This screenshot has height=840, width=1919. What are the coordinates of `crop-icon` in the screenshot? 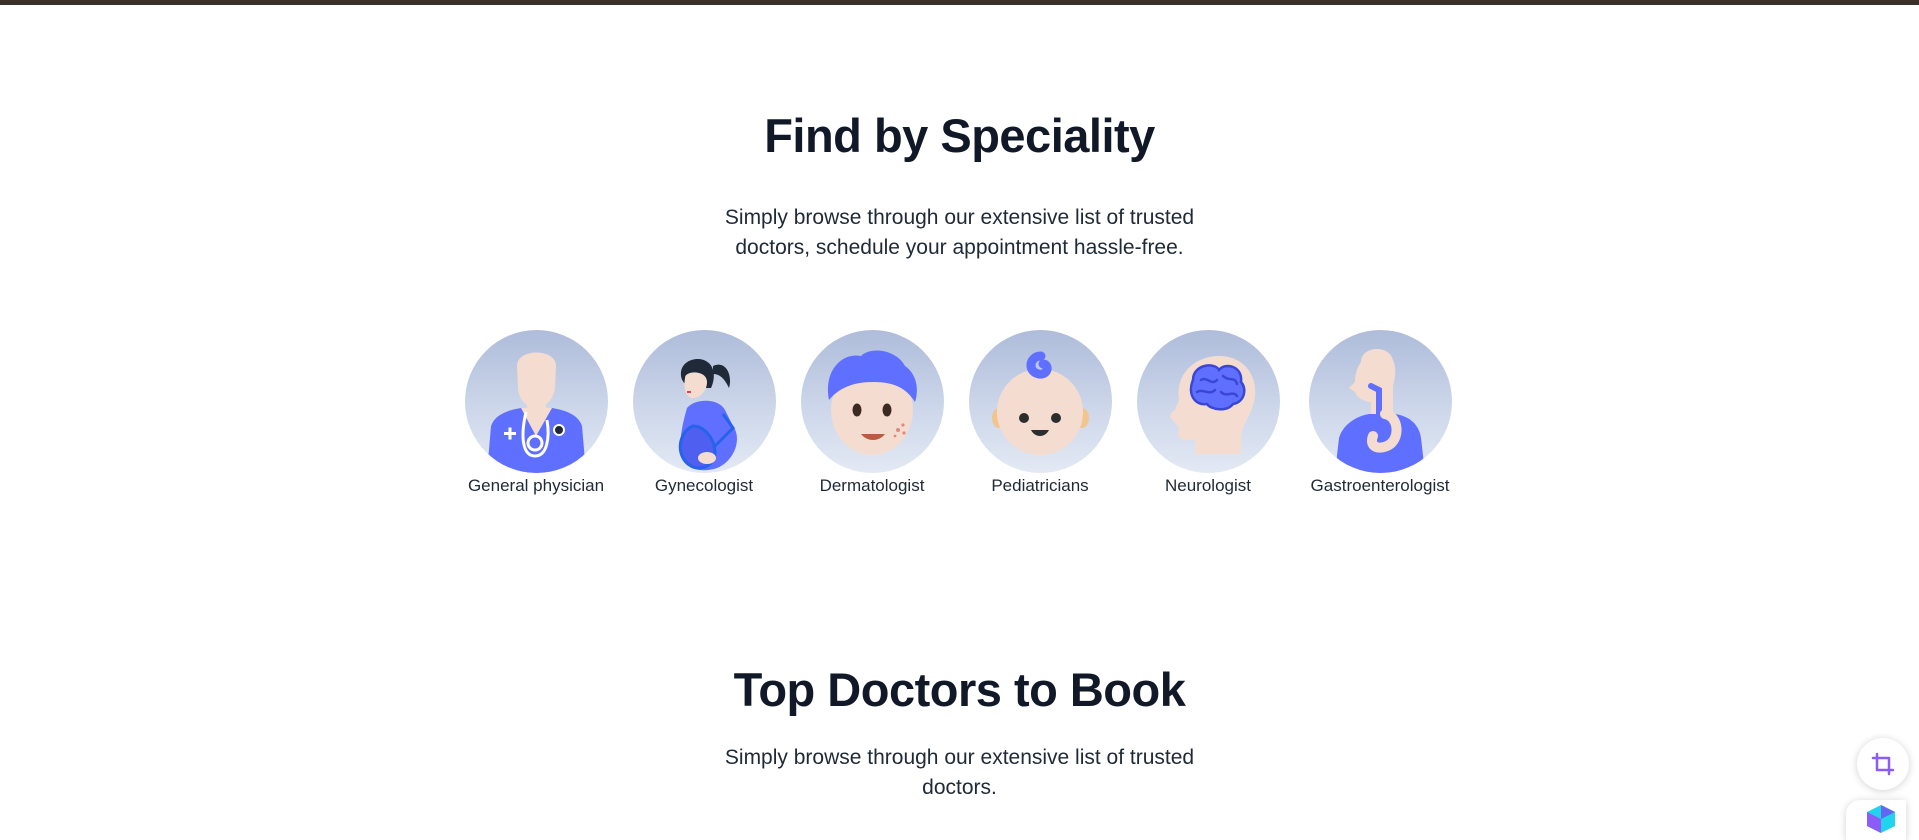 It's located at (1883, 764).